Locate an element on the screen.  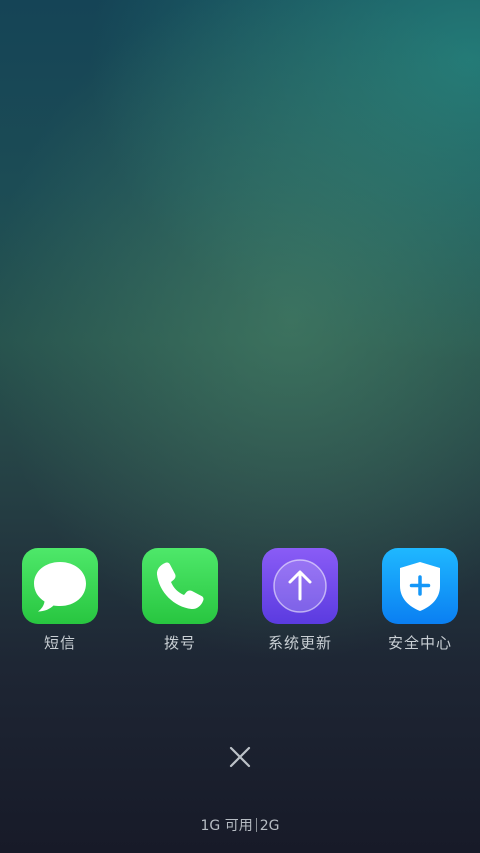
message-bubble-icon is located at coordinates (60, 586).